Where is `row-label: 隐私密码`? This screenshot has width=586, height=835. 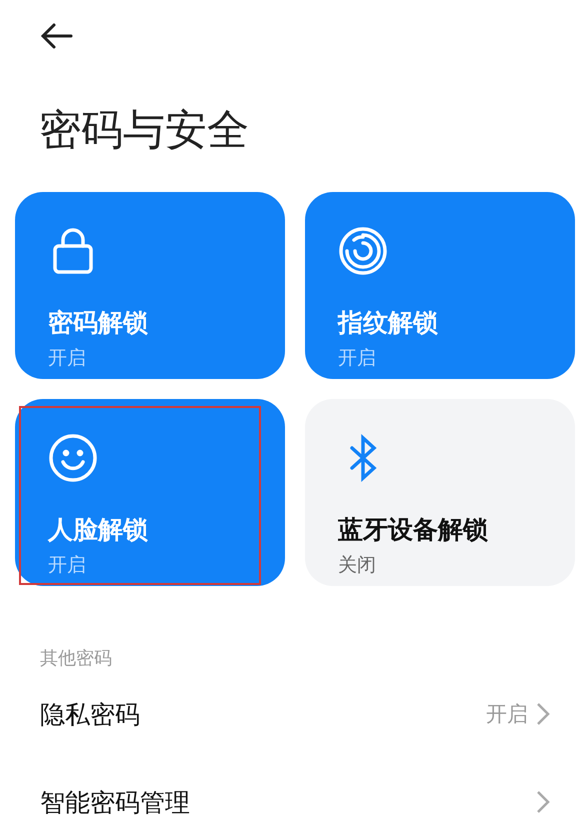
row-label: 隐私密码 is located at coordinates (90, 714).